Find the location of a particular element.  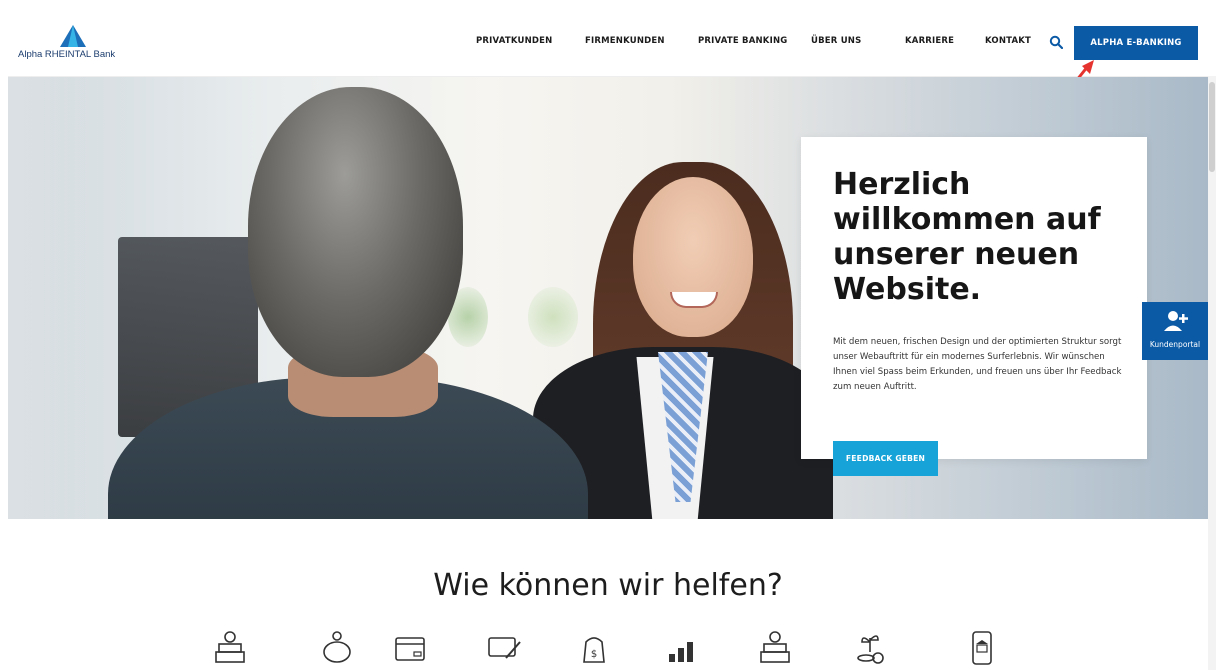

kundenportal-label: Kundenportal is located at coordinates (1175, 344).